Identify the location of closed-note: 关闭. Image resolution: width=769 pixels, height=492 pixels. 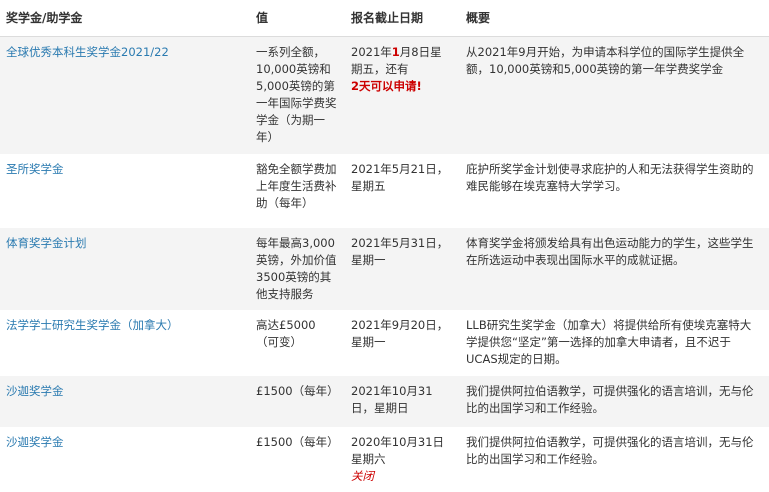
(362, 476).